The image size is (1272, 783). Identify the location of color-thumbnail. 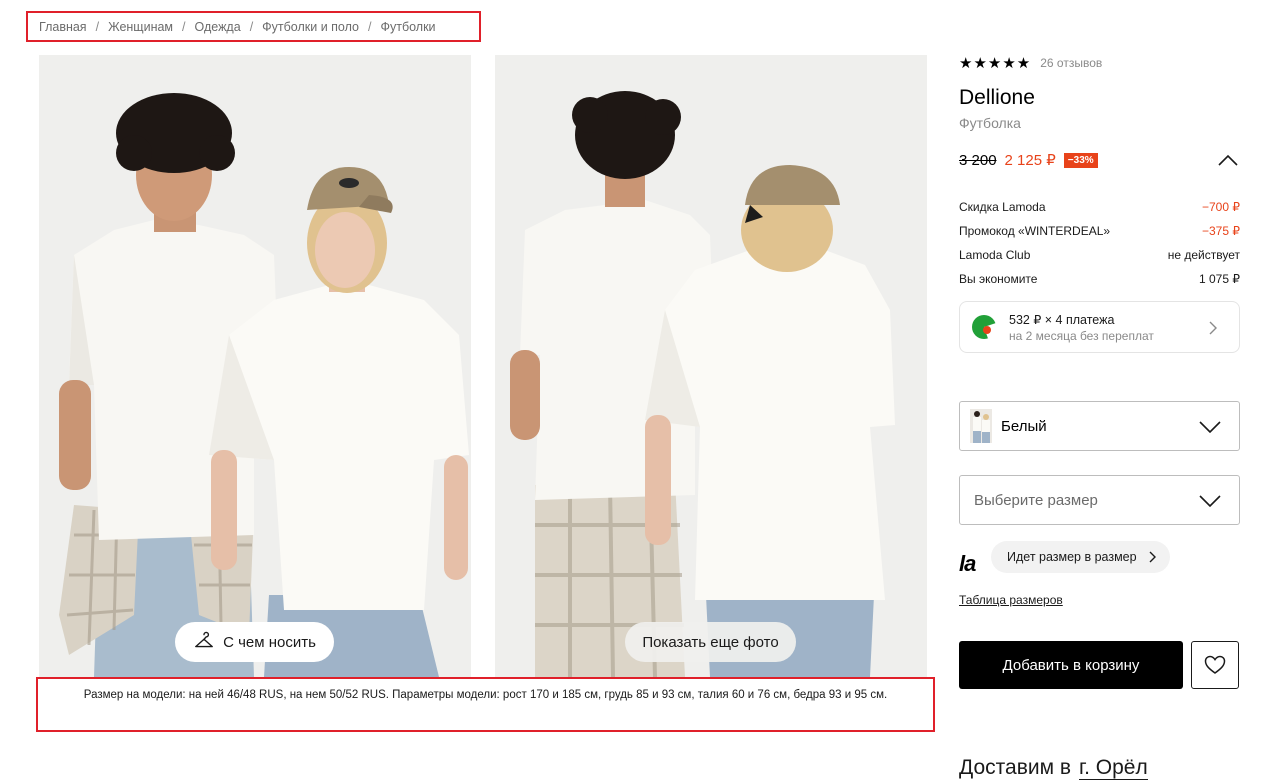
(981, 426).